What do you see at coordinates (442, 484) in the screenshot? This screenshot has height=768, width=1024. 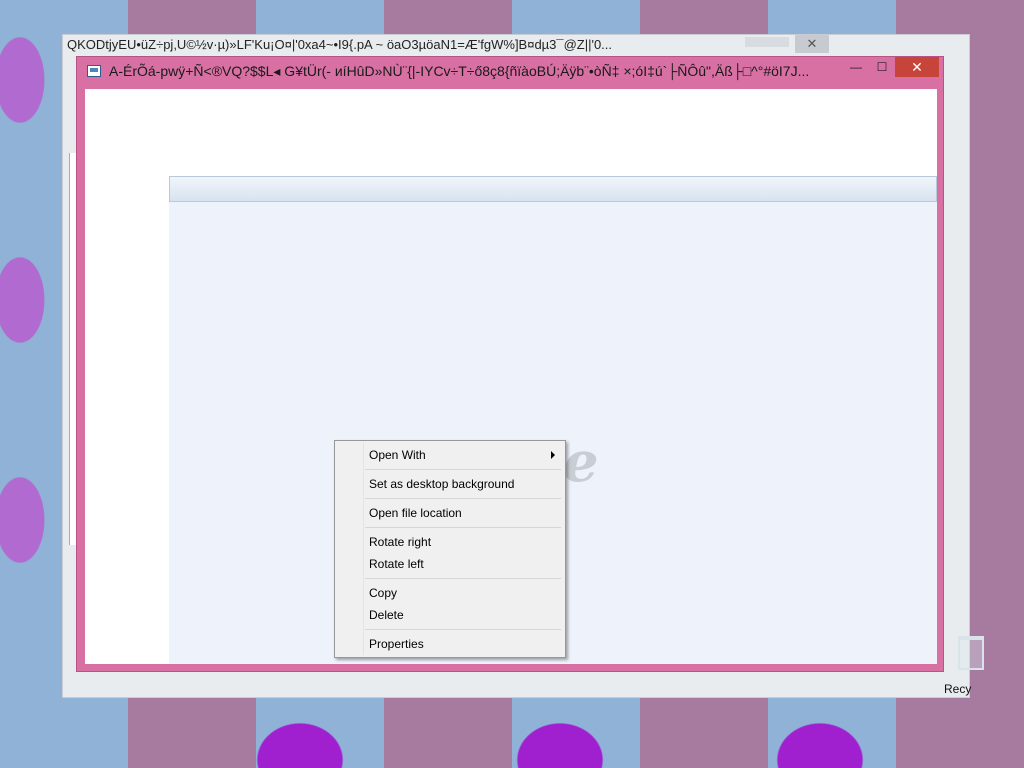 I see `menu-item-label: Set as desktop background` at bounding box center [442, 484].